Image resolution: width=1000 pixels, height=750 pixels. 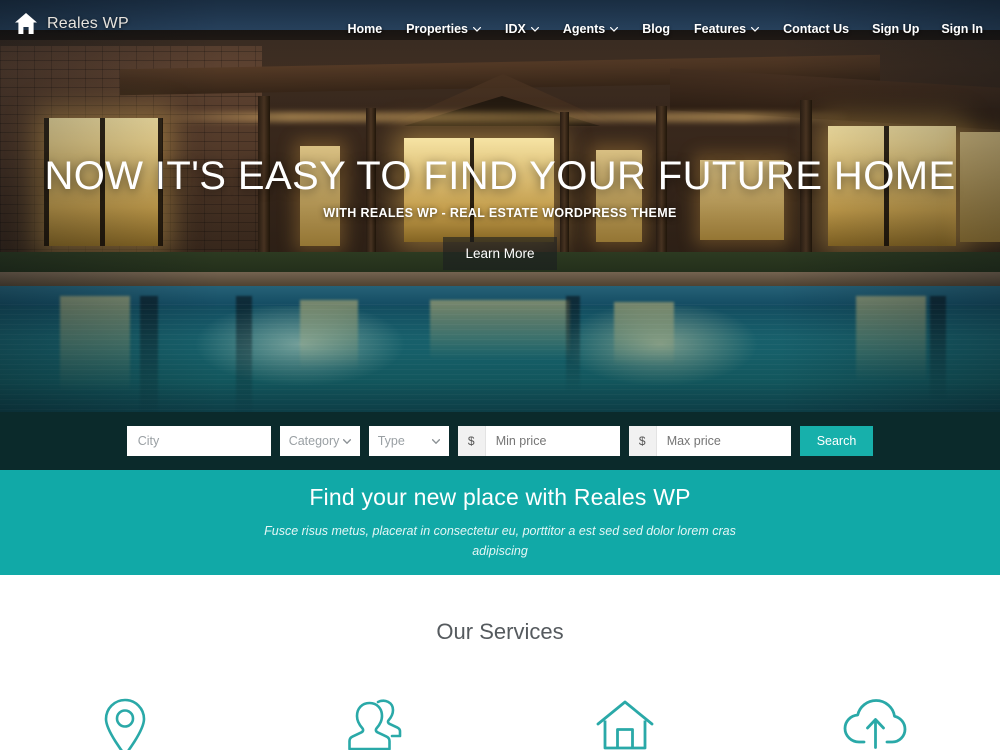 What do you see at coordinates (720, 29) in the screenshot?
I see `nav-label: Features` at bounding box center [720, 29].